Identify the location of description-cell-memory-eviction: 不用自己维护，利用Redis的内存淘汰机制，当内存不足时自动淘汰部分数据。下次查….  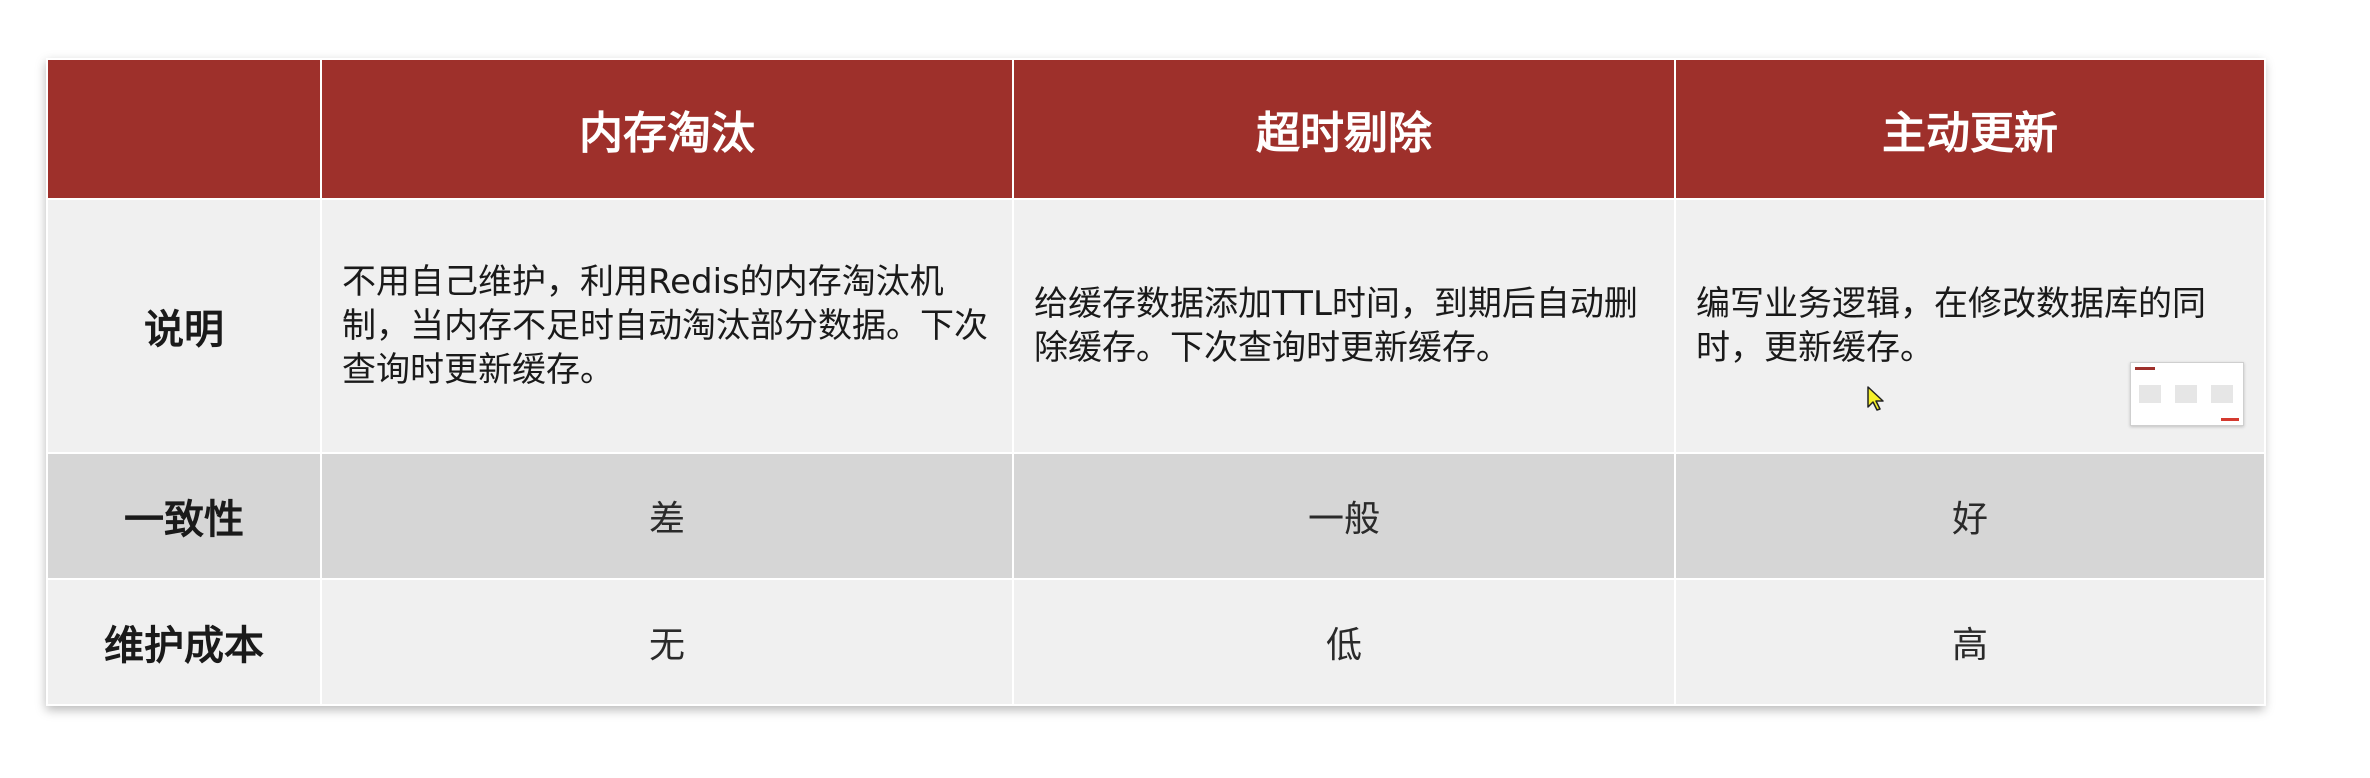
(667, 326).